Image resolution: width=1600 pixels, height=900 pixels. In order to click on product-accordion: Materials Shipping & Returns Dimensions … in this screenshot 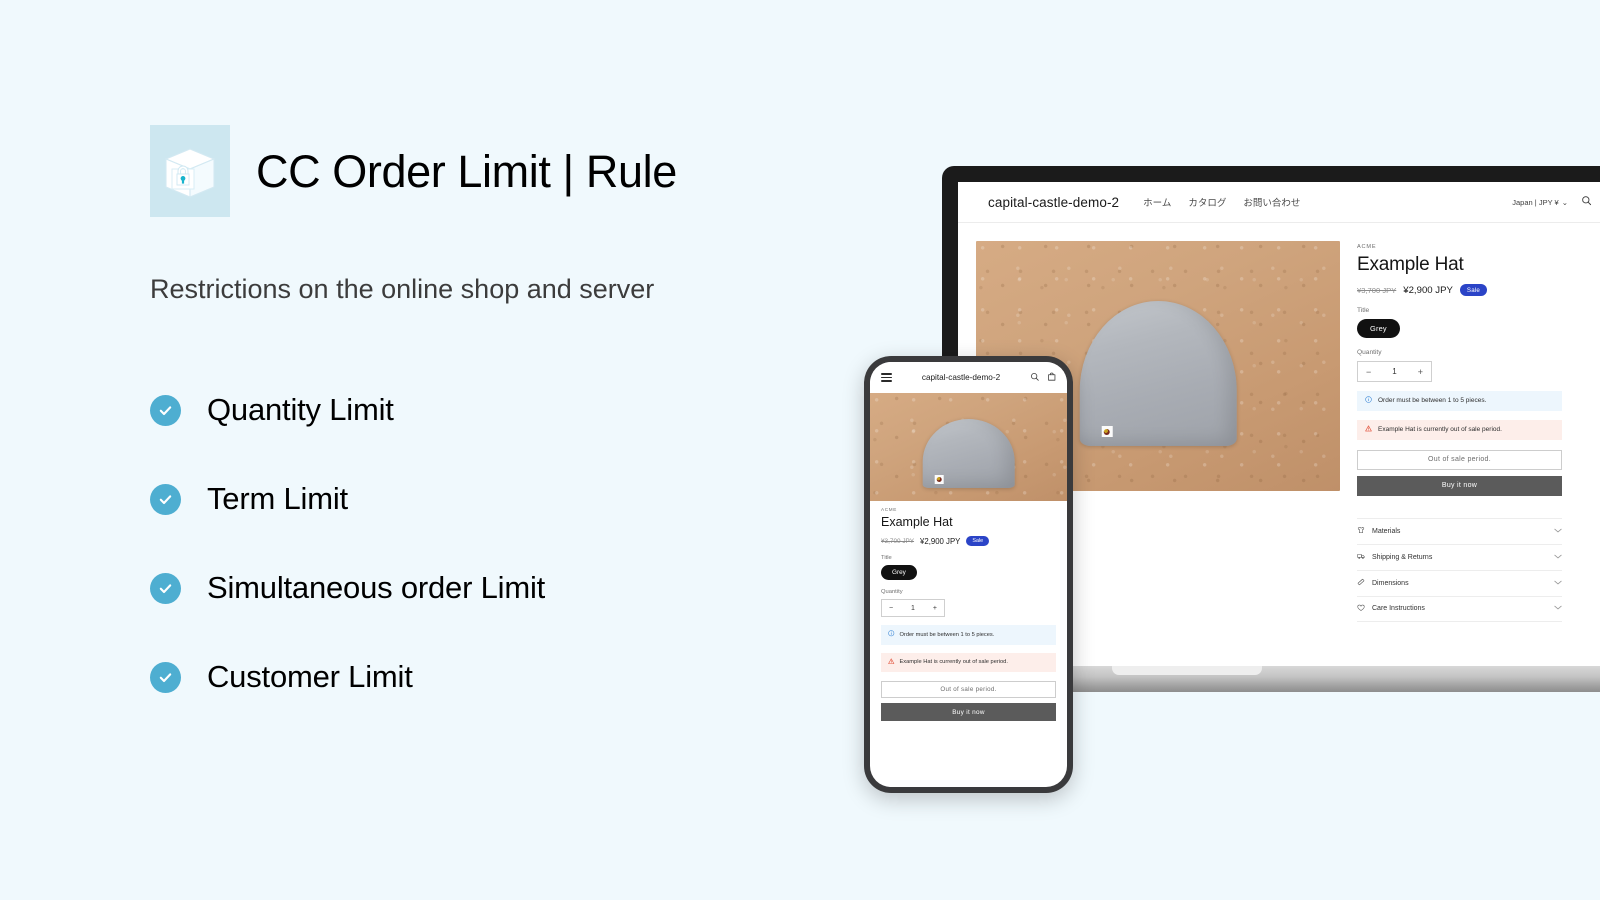, I will do `click(1459, 569)`.